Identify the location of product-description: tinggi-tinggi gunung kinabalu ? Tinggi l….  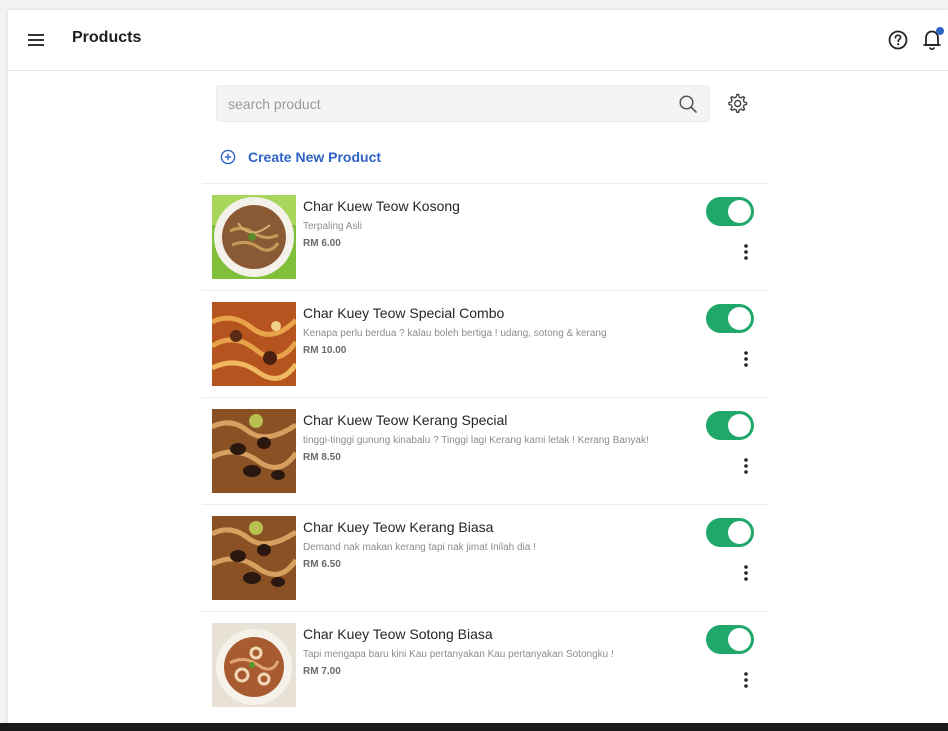
(476, 440).